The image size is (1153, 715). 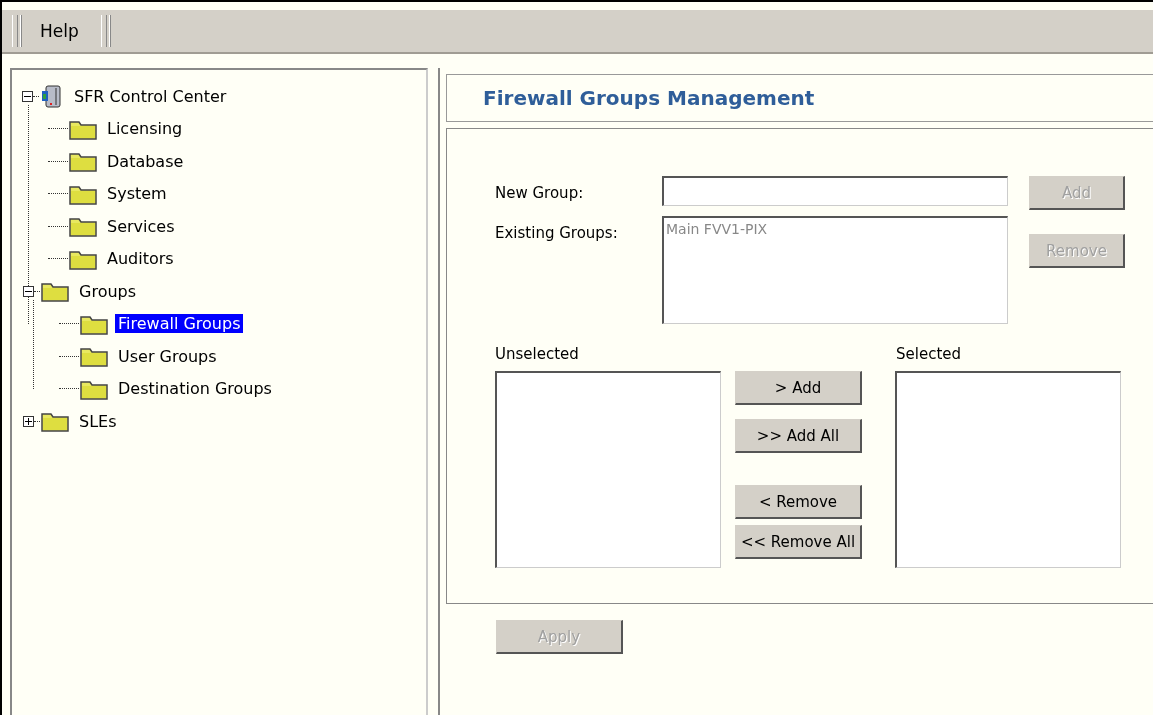 I want to click on move-button: < Remove, so click(x=798, y=502).